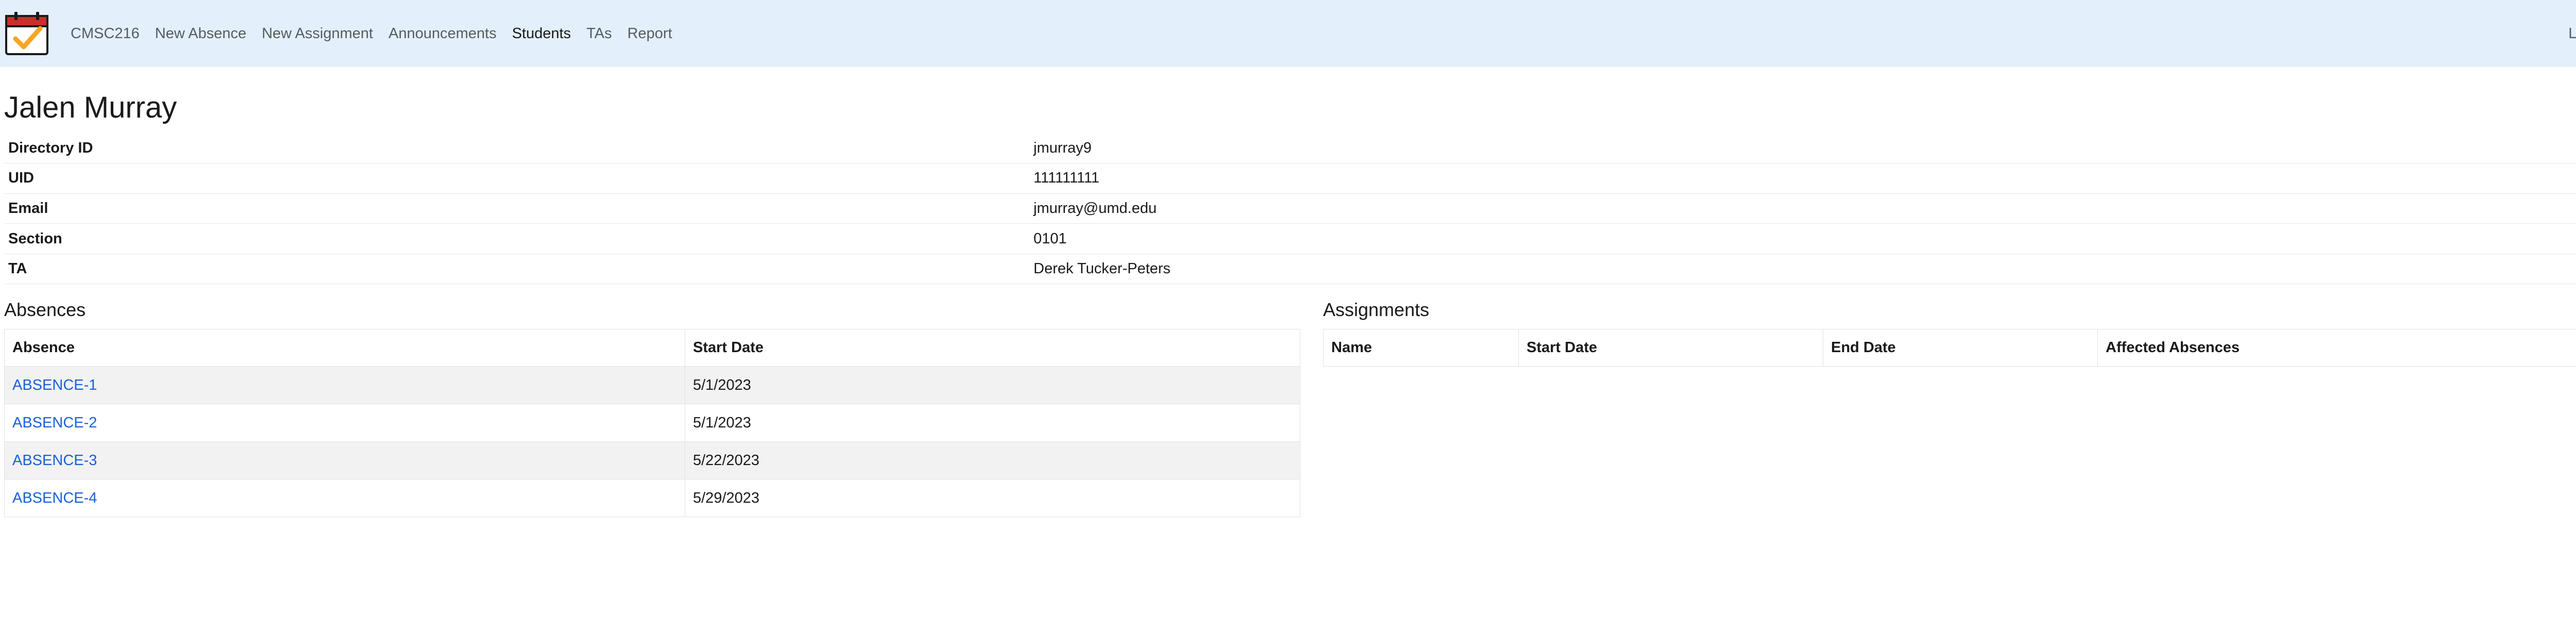 This screenshot has width=2576, height=628. I want to click on info-label: Section, so click(516, 238).